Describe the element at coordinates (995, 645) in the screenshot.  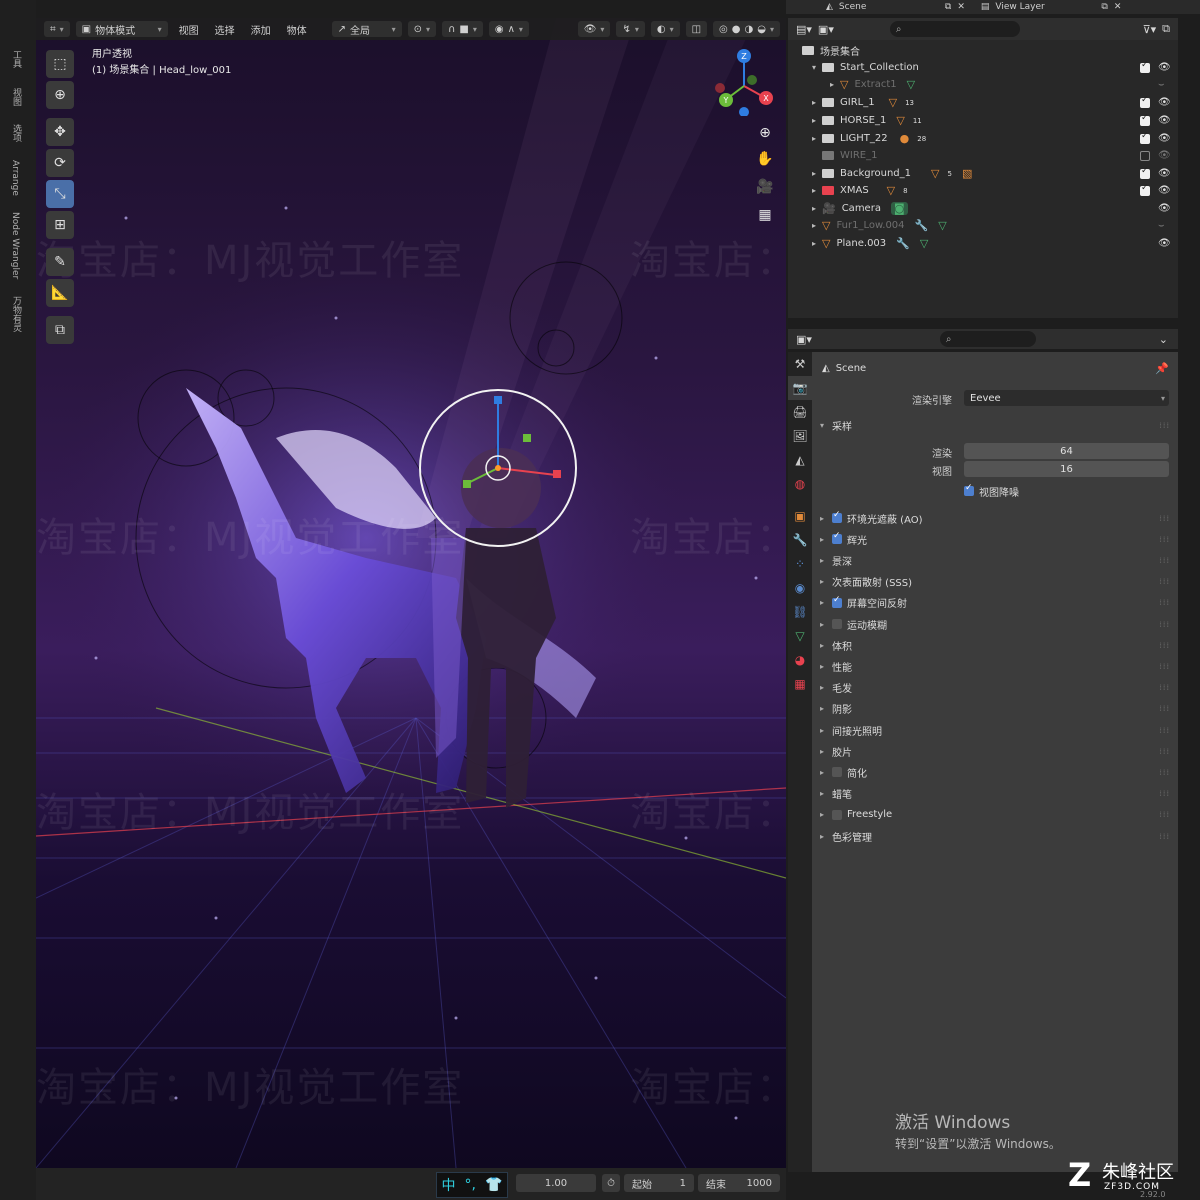
I see `properties-panel-header: ▸ 体积 ⁞⁞⁞` at that location.